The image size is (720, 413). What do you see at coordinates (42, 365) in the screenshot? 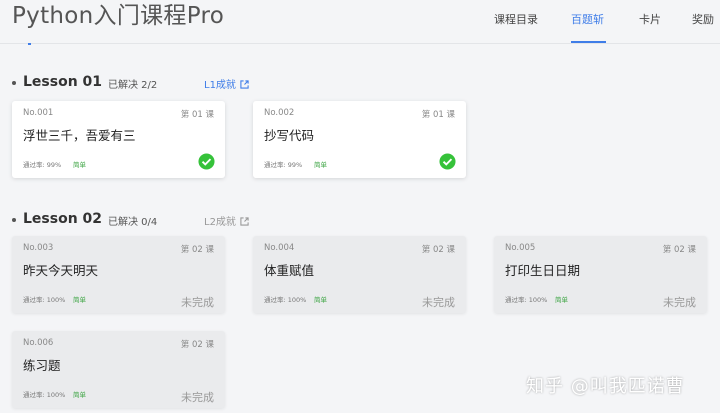
I see `problem-title: 练习题` at bounding box center [42, 365].